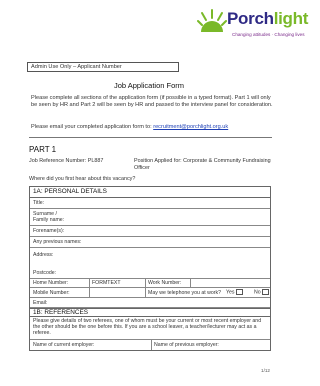 The width and height of the screenshot is (320, 386). Describe the element at coordinates (250, 18) in the screenshot. I see `brand-name-part1: Porch` at that location.